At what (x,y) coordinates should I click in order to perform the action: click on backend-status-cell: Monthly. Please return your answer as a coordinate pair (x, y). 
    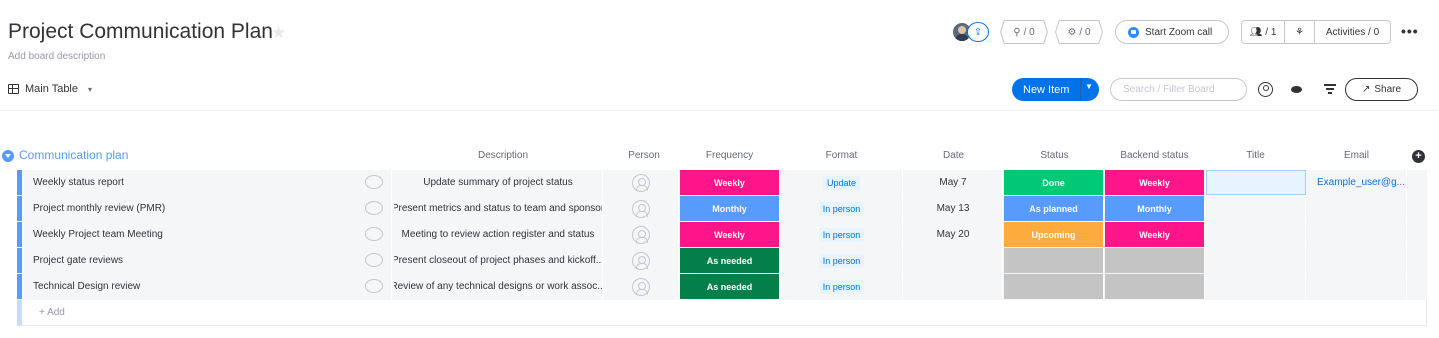
    Looking at the image, I should click on (1155, 208).